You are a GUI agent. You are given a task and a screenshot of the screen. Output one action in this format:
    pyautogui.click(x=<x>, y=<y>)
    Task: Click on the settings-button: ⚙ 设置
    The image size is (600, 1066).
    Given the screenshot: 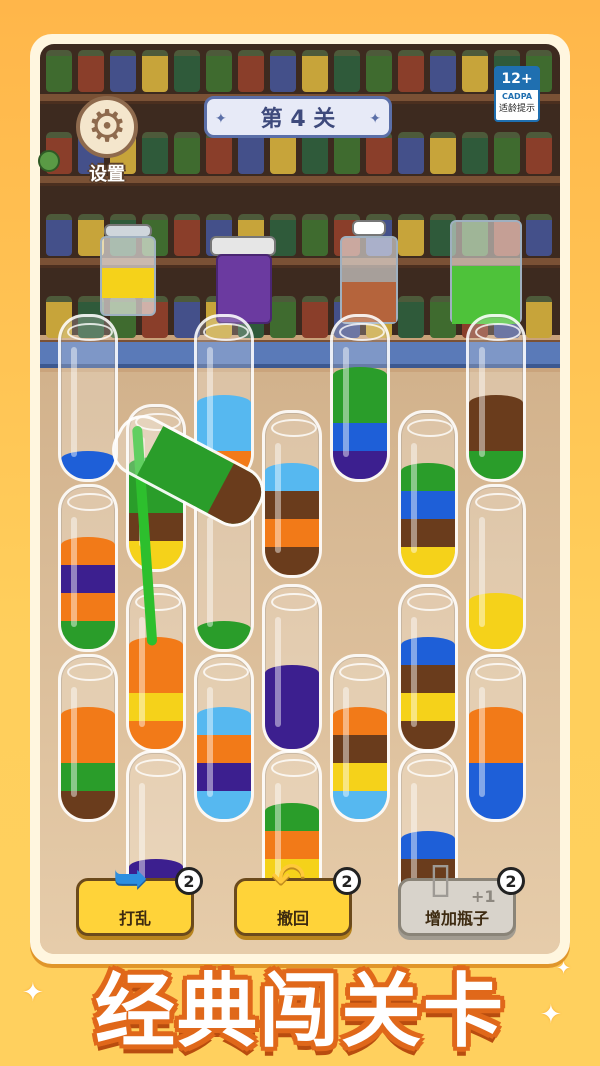 What is the action you would take?
    pyautogui.click(x=107, y=146)
    